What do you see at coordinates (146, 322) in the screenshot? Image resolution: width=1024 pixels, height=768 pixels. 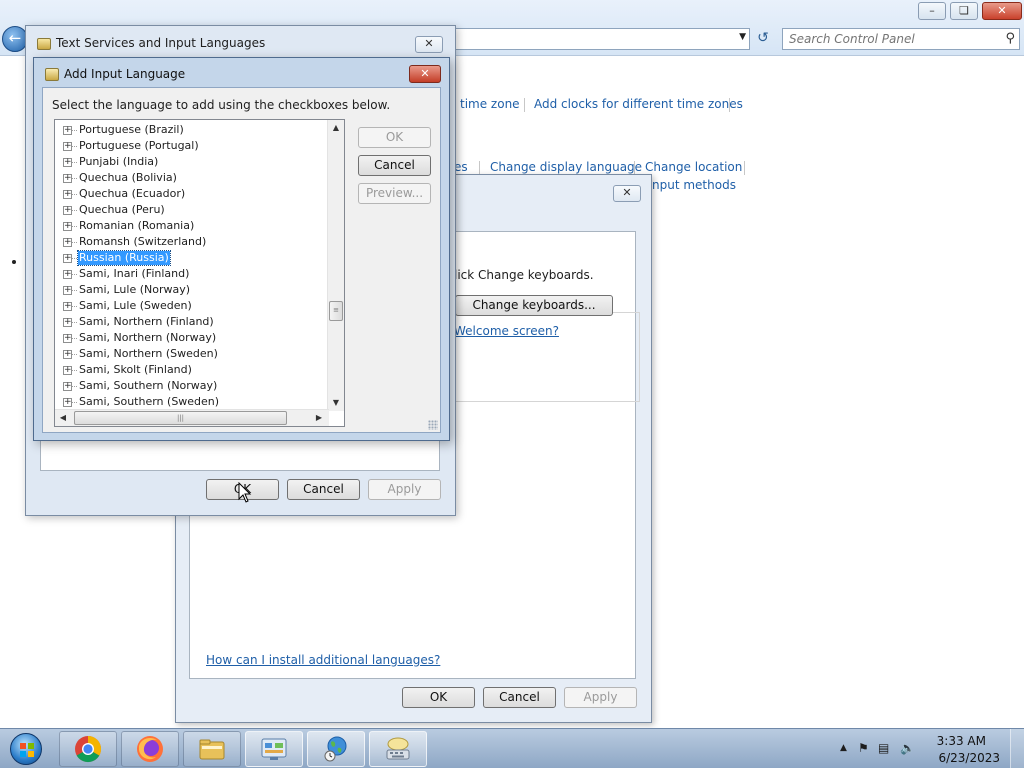 I see `language-label: Sami, Northern (Finland)` at bounding box center [146, 322].